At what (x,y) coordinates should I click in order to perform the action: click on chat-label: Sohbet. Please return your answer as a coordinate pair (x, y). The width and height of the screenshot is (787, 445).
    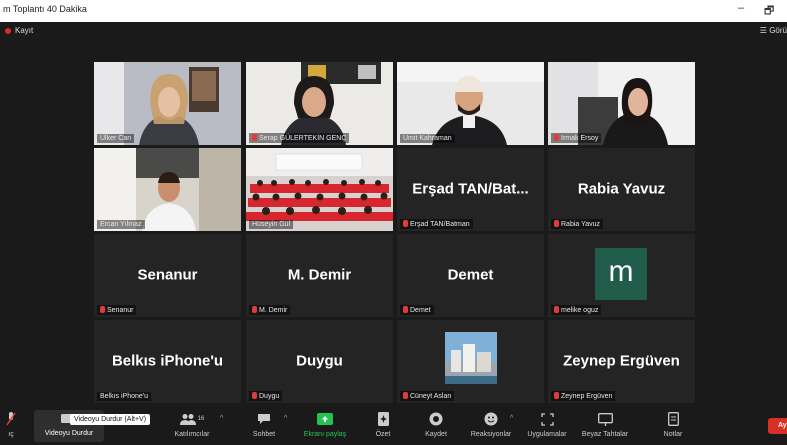
    Looking at the image, I should click on (264, 434).